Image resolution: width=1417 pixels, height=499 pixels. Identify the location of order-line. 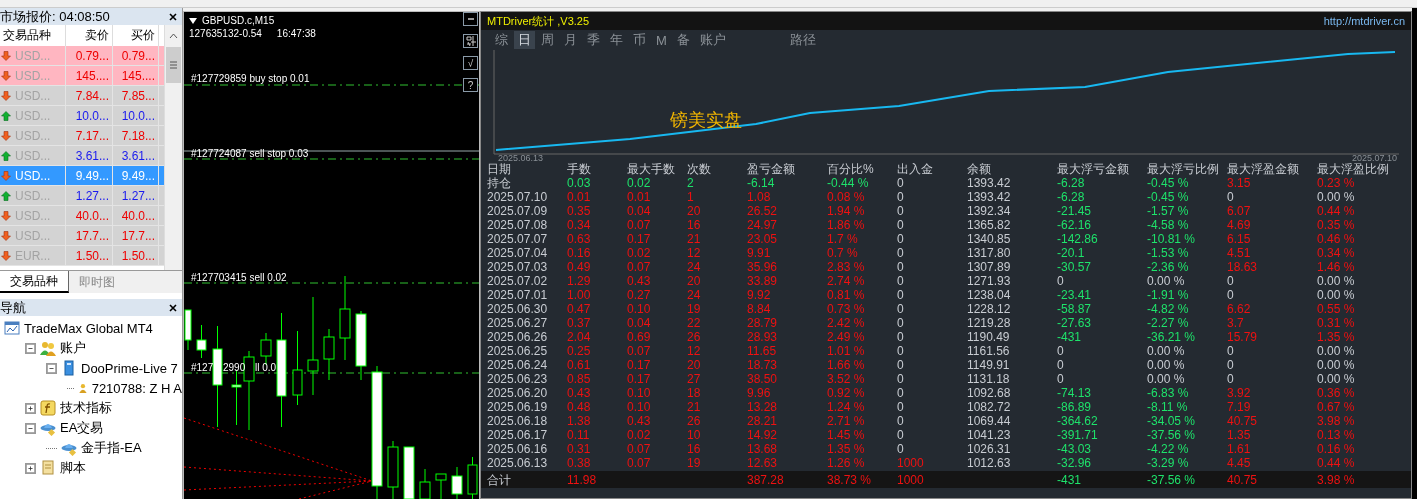
(331, 373).